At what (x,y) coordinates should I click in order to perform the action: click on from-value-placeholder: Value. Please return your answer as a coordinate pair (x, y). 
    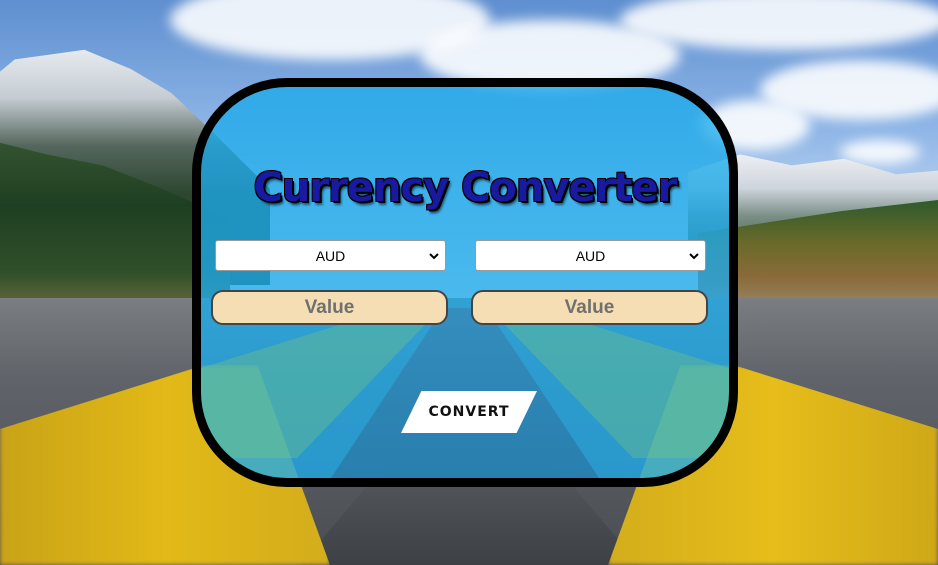
    Looking at the image, I should click on (329, 307).